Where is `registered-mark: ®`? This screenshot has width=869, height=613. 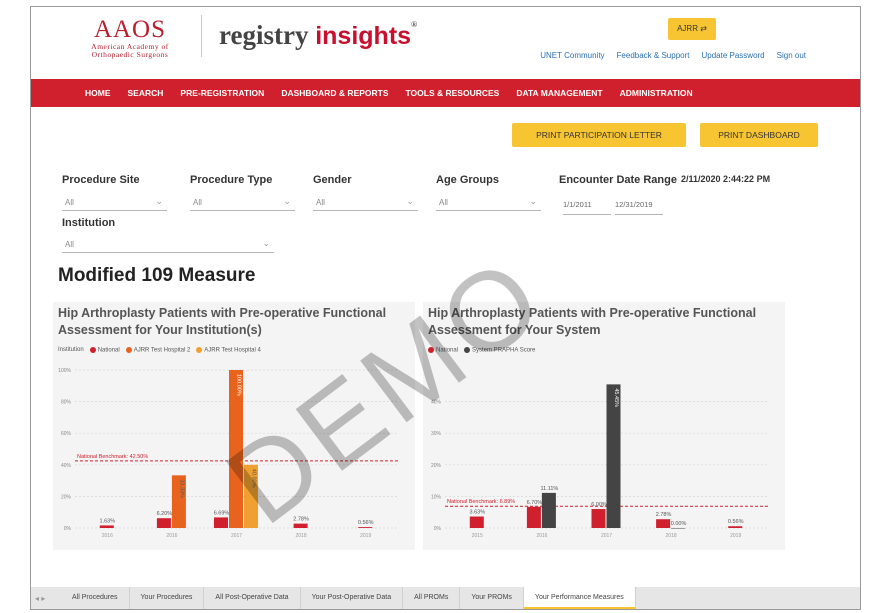
registered-mark: ® is located at coordinates (414, 24).